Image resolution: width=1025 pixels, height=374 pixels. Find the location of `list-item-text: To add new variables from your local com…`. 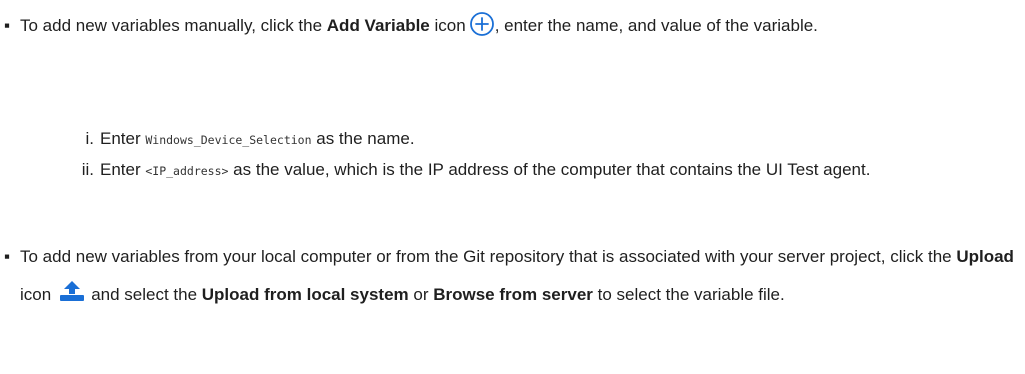

list-item-text: To add new variables from your local com… is located at coordinates (517, 275).